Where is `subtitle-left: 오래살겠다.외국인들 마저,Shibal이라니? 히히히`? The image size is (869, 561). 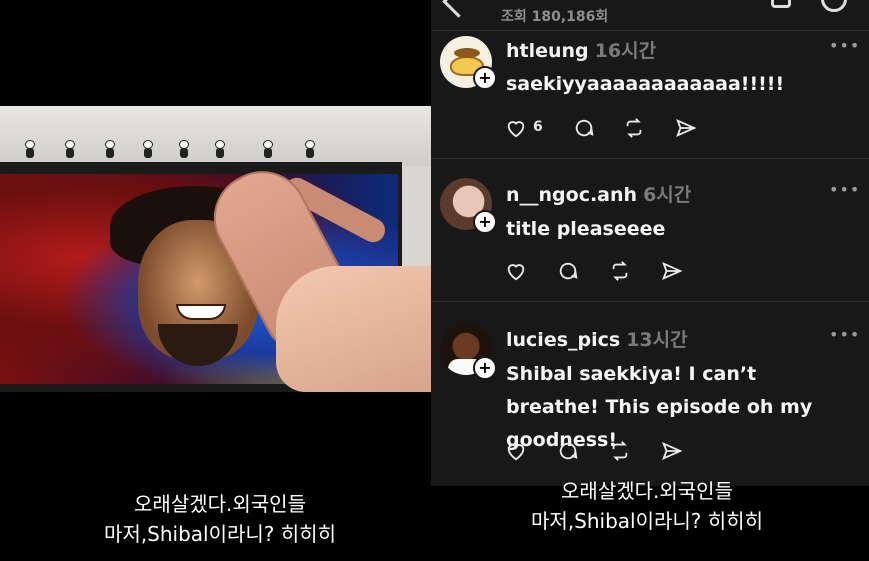
subtitle-left: 오래살겠다.외국인들 마저,Shibal이라니? 히히히 is located at coordinates (220, 519).